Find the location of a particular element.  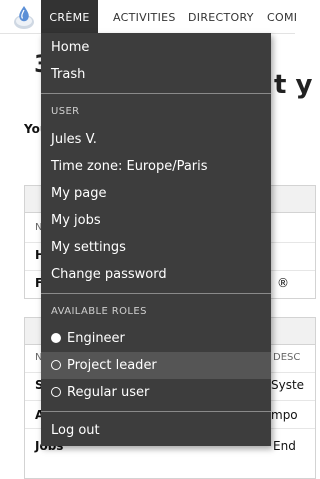

top-navbar: CRÈME ACTIVITIES DIRECTORY COMI is located at coordinates (148, 17).